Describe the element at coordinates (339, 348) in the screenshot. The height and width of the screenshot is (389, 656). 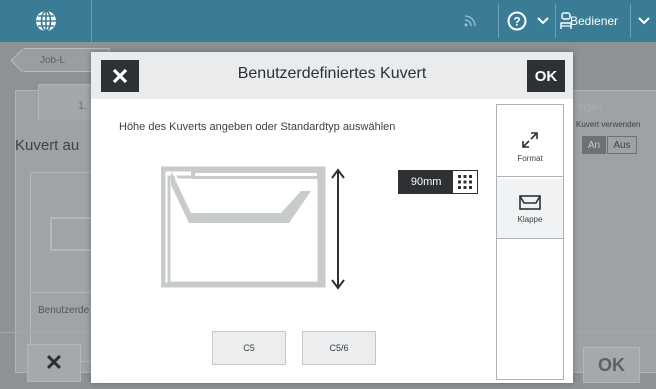
I see `standard-type-c5-6-button: C5/6` at that location.